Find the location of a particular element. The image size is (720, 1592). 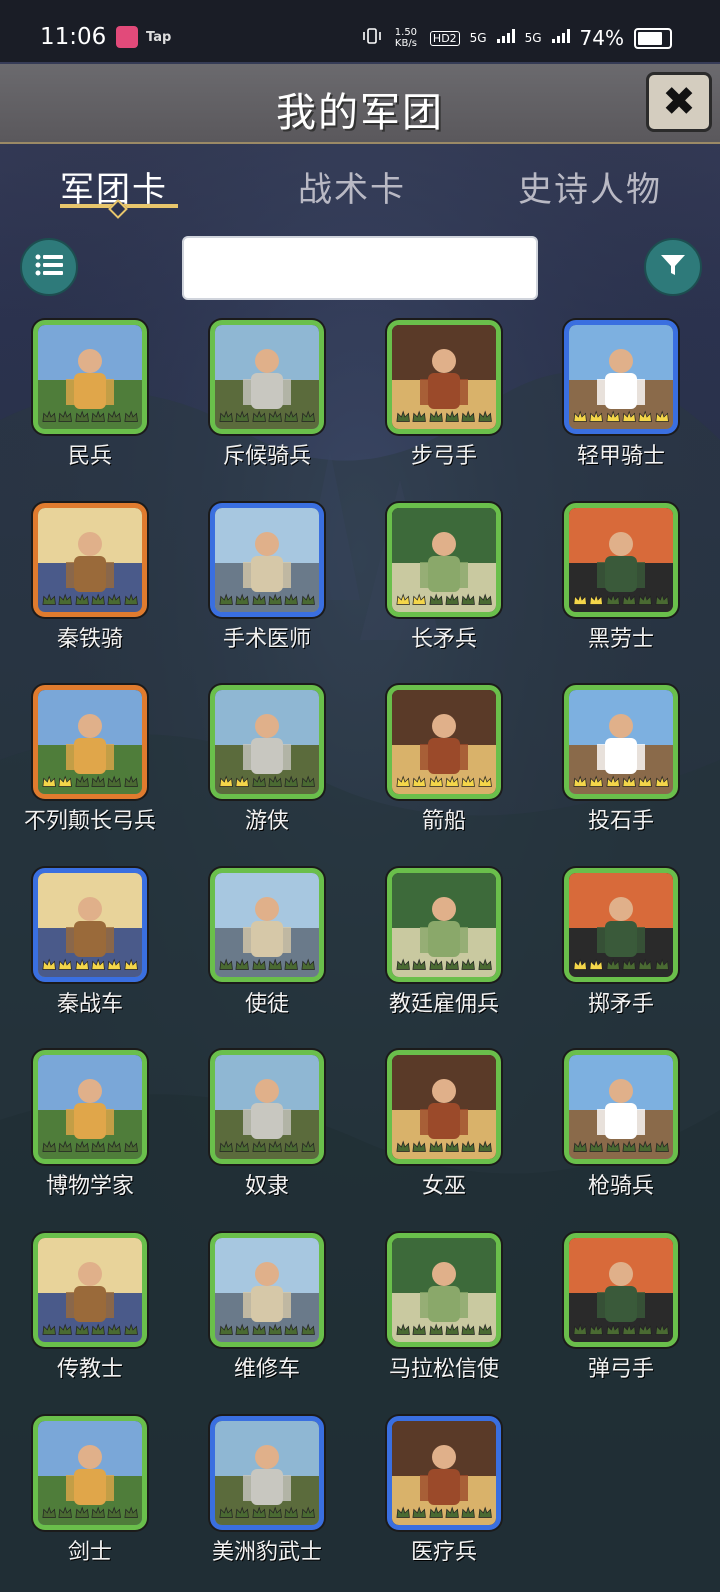

unit-card: 美洲豹武士 is located at coordinates (267, 1500).